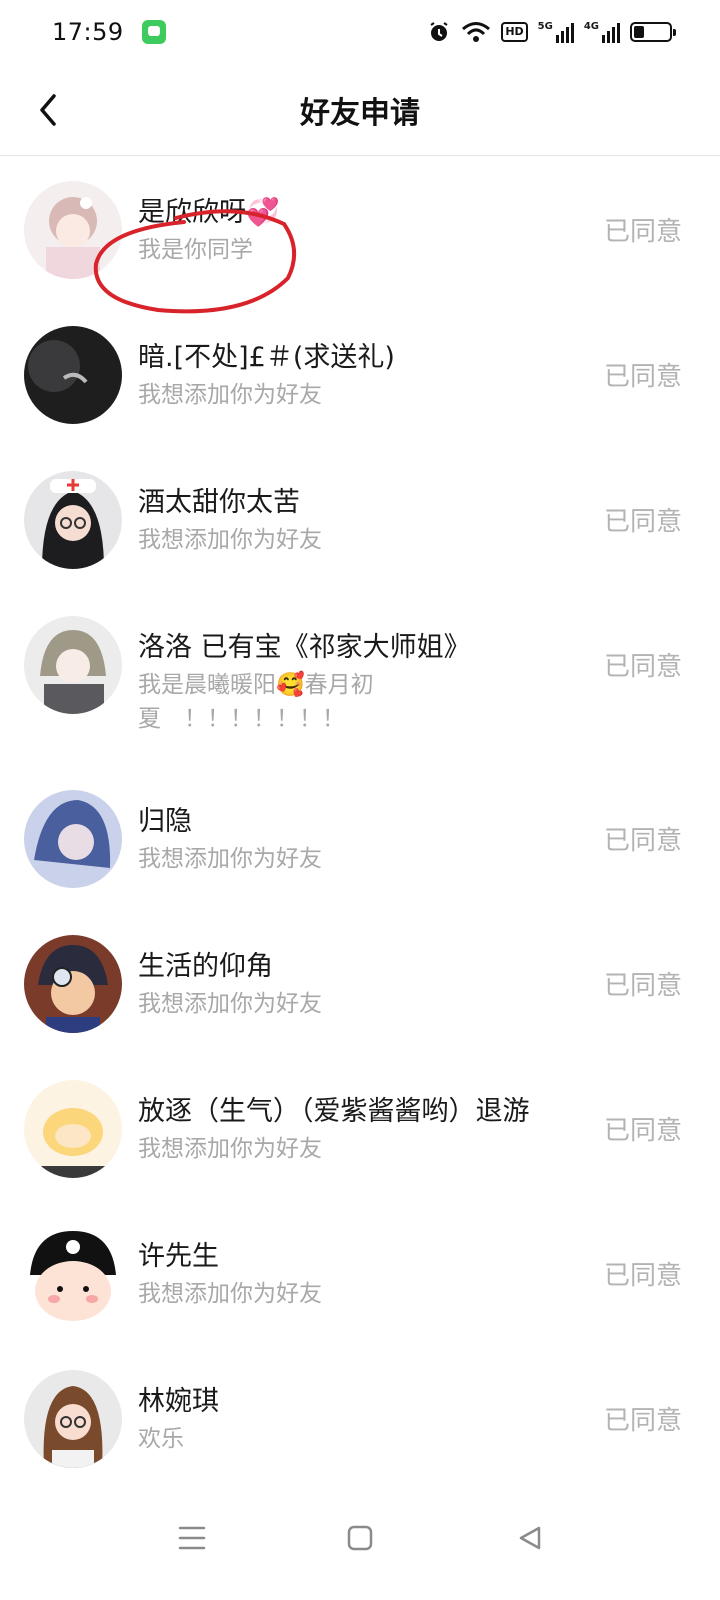 The height and width of the screenshot is (1600, 720). I want to click on request-row: 是欣欣呀💞 我是你同学 已同意, so click(360, 229).